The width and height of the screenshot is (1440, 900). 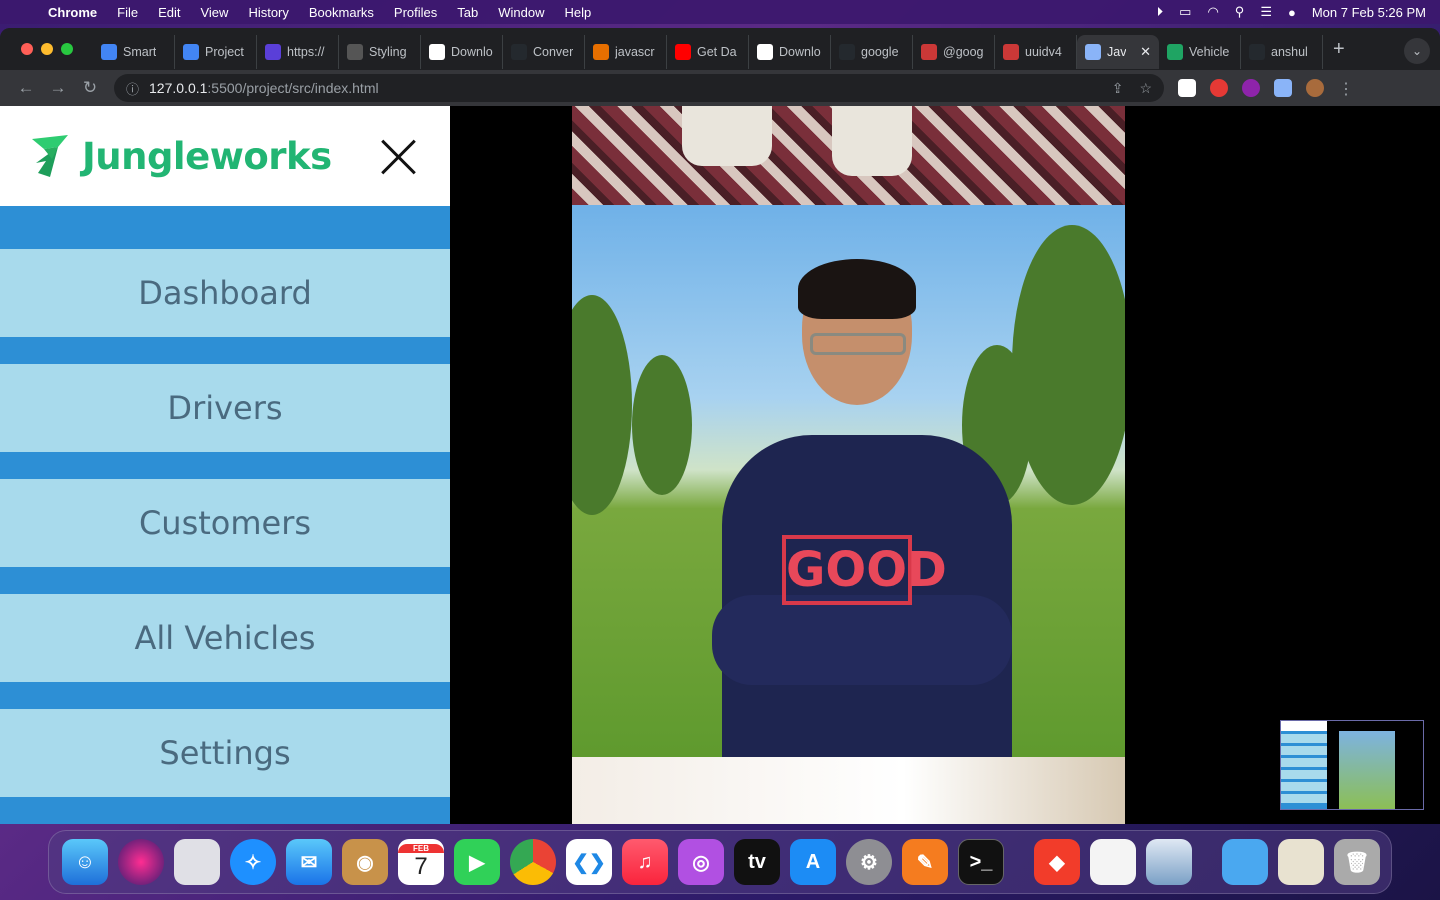 What do you see at coordinates (214, 12) in the screenshot?
I see `menu-view: View` at bounding box center [214, 12].